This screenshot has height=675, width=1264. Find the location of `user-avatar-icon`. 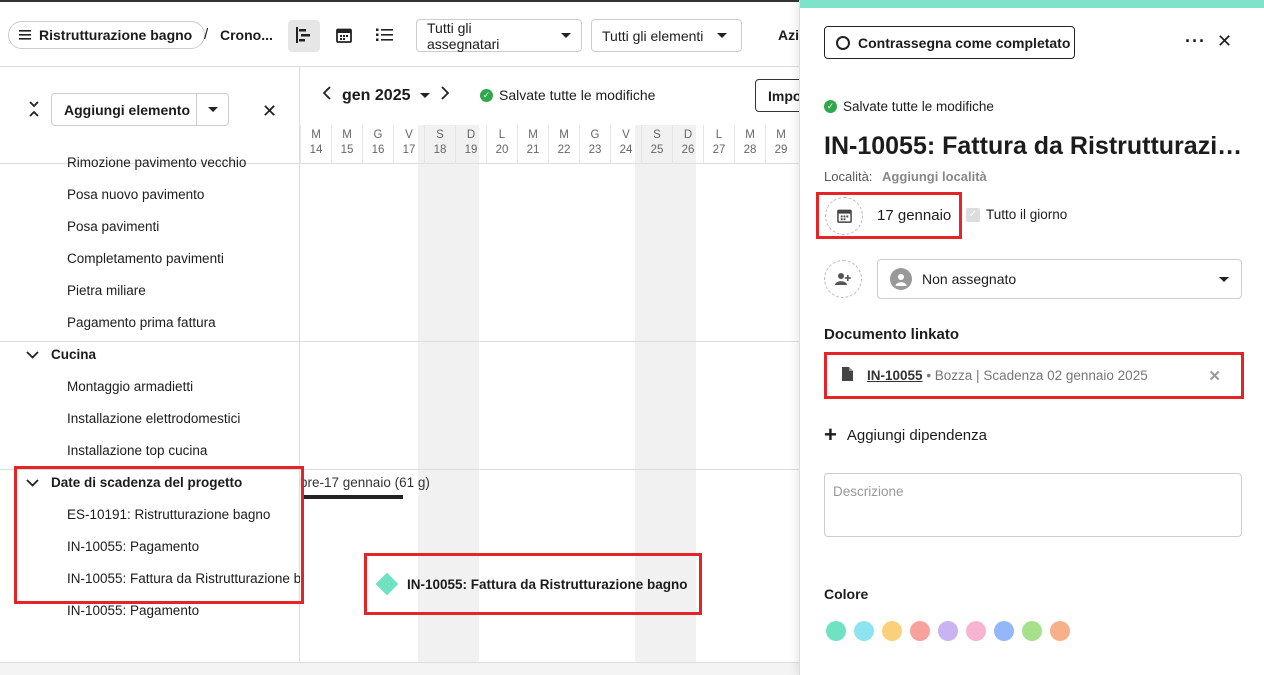

user-avatar-icon is located at coordinates (901, 279).